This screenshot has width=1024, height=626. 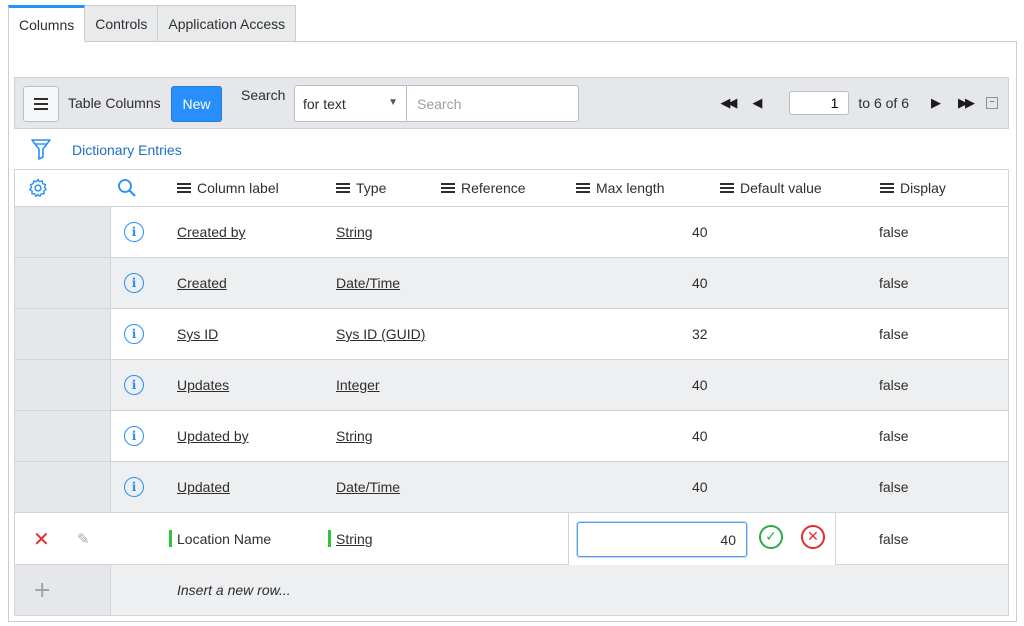 I want to click on collapse-icon: −, so click(x=992, y=103).